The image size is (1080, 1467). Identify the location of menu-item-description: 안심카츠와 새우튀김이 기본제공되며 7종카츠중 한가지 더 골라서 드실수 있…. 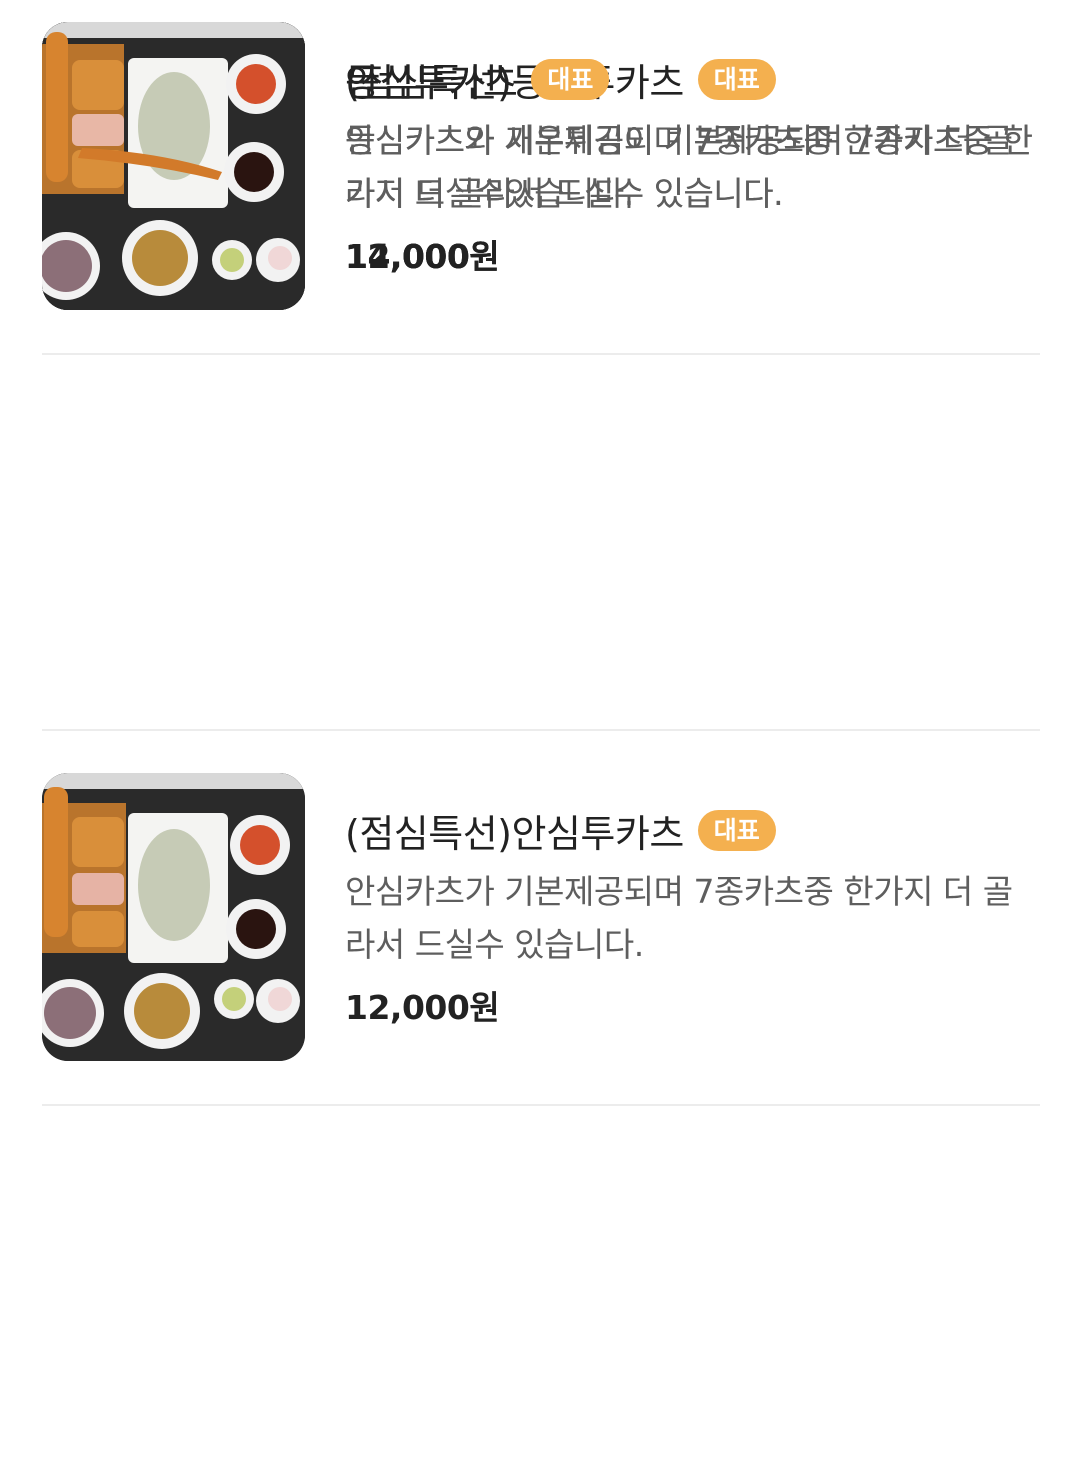
(689, 167).